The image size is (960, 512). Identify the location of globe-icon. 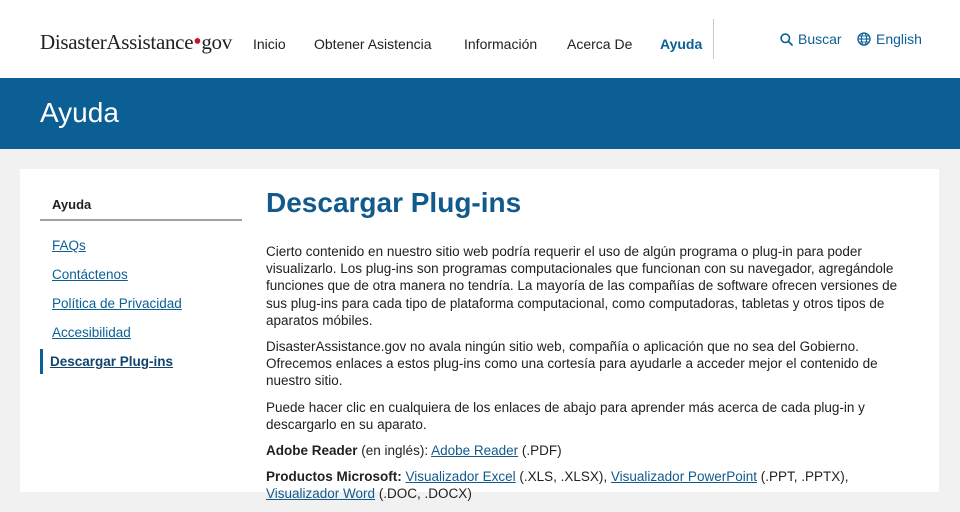
(864, 39).